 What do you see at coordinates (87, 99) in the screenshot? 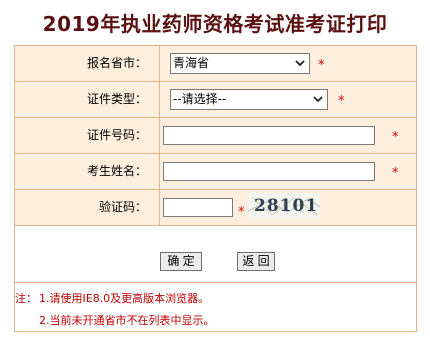
I see `cert-type-label: 证件类型：` at bounding box center [87, 99].